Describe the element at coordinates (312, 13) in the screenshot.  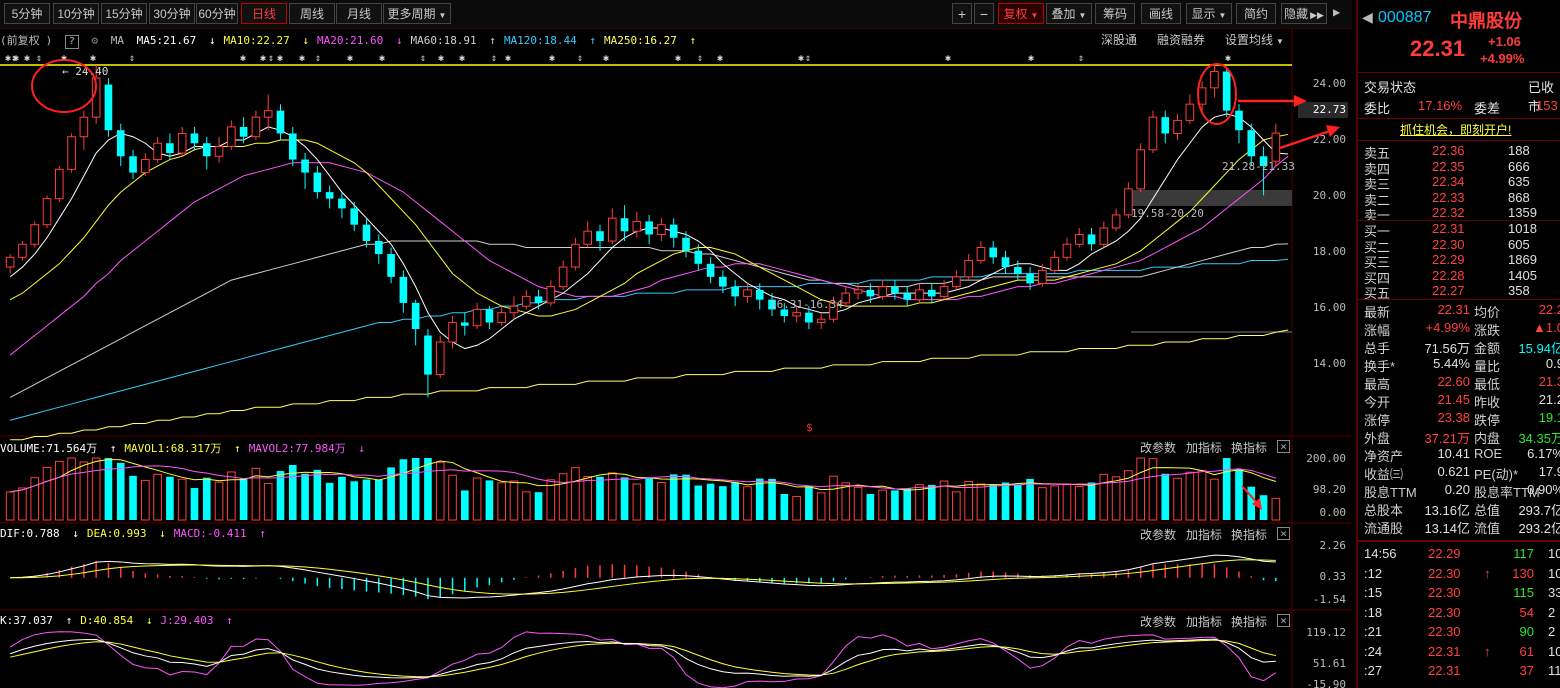
I see `period-weekly-tab: 周线` at that location.